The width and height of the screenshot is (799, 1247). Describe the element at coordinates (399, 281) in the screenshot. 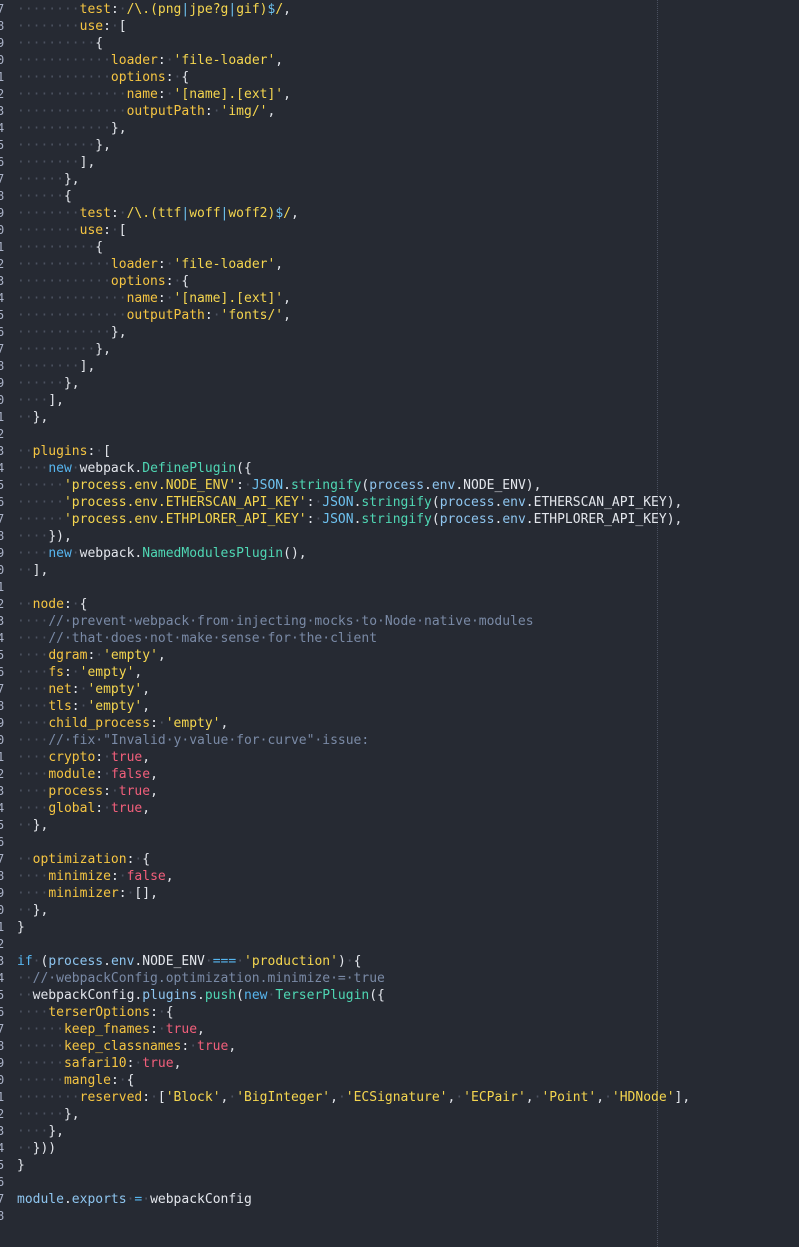

I see `code-line: 3 ············options:·{` at that location.